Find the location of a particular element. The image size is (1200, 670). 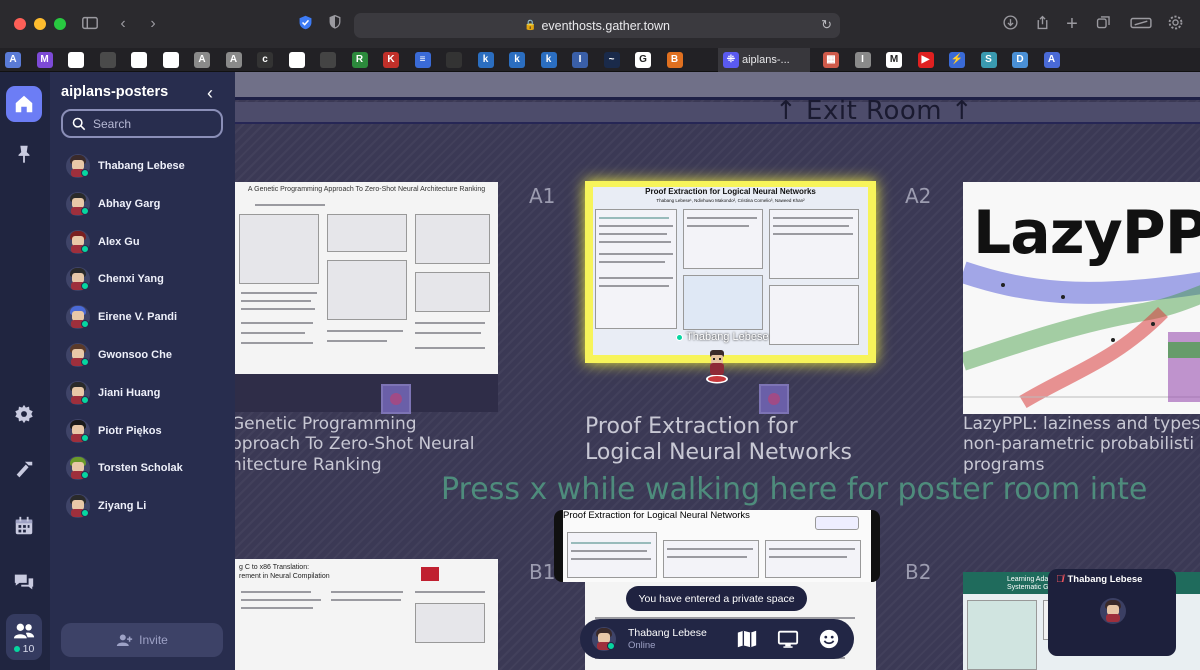

site-fav-14-icon: ≡ is located at coordinates (422, 60).